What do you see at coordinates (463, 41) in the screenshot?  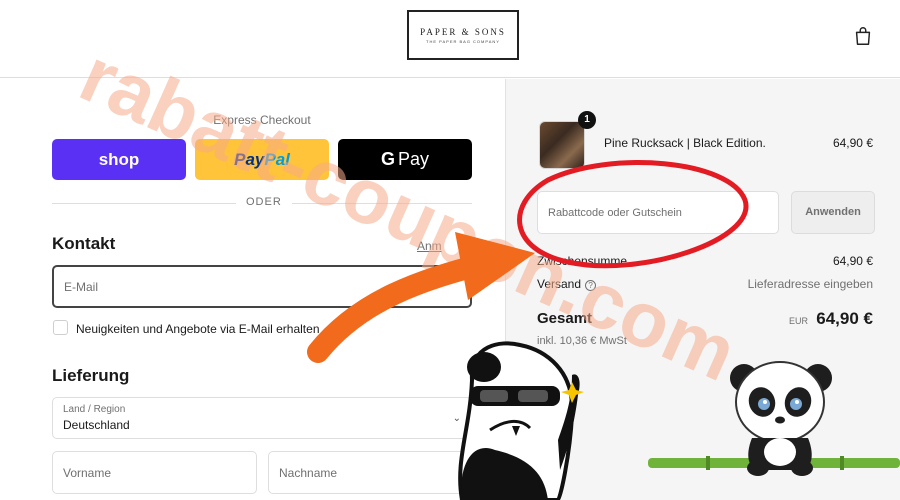 I see `logo-tagline: THE PAPER BAG COMPANY` at bounding box center [463, 41].